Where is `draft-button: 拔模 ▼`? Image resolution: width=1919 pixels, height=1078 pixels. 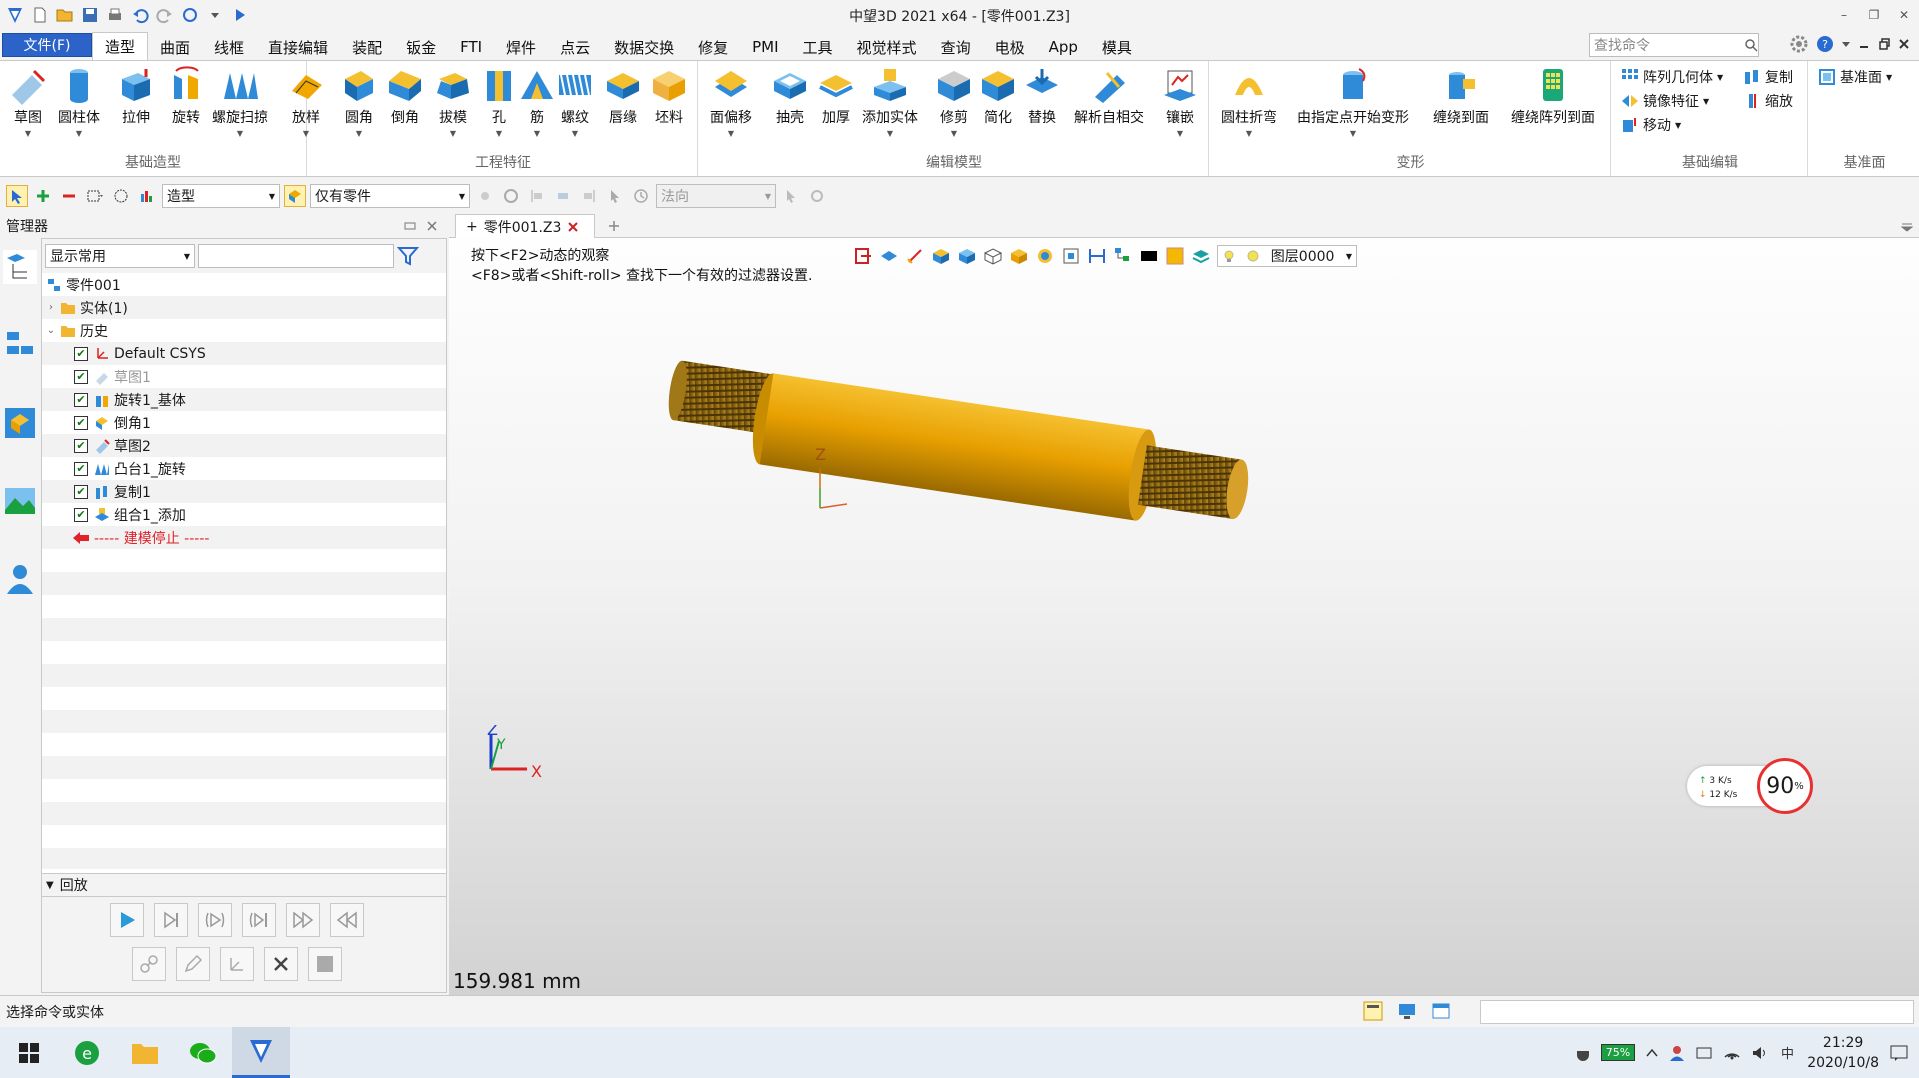
draft-button: 拔模 ▼ is located at coordinates (453, 101).